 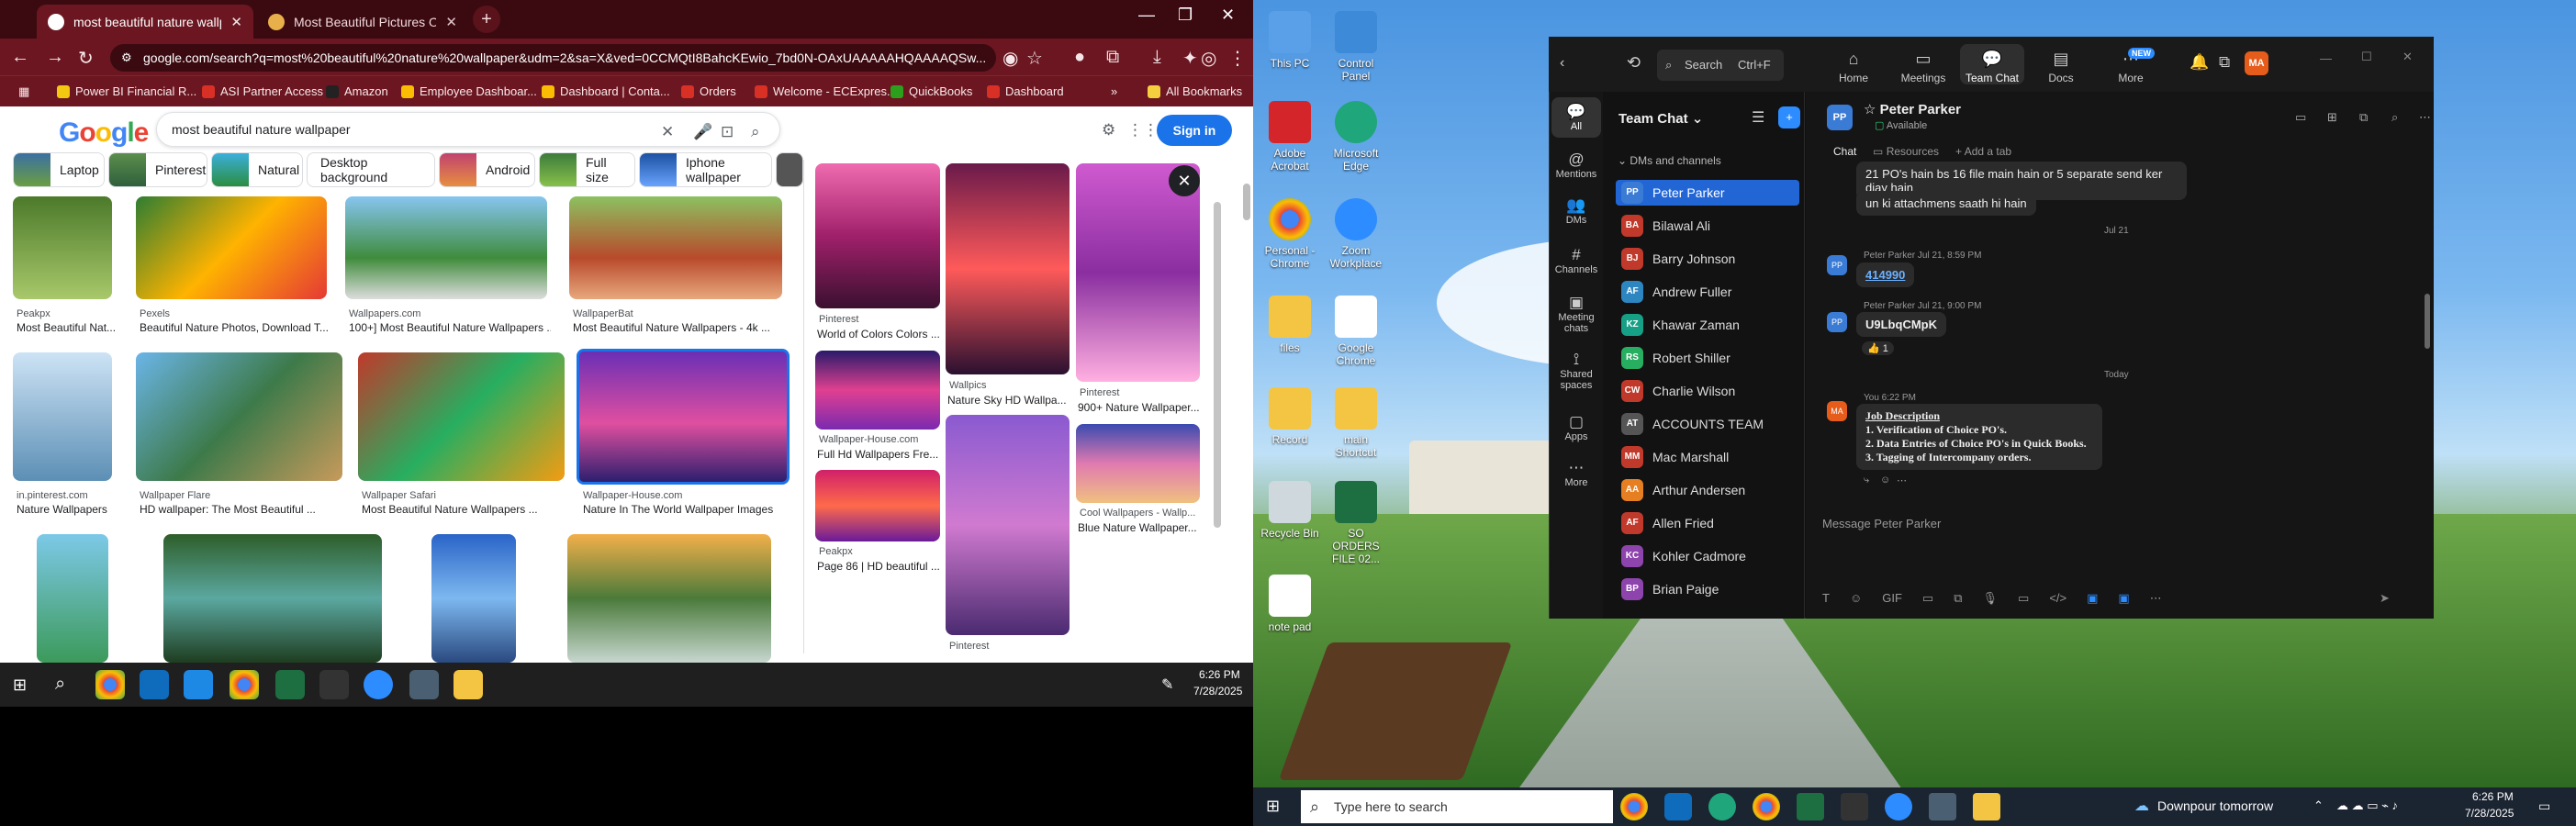 What do you see at coordinates (1707, 391) in the screenshot?
I see `contact-item: CW Charlie Wilson` at bounding box center [1707, 391].